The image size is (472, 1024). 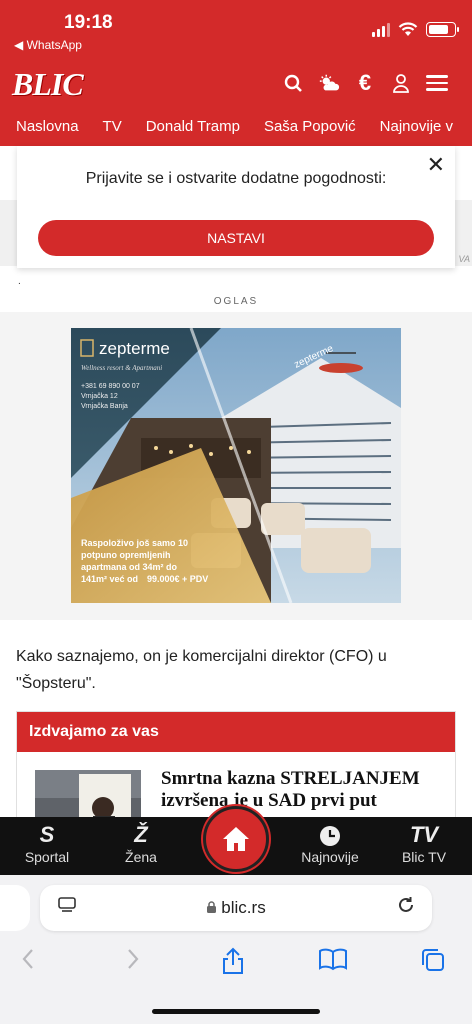 I want to click on home-icon, so click(x=236, y=839).